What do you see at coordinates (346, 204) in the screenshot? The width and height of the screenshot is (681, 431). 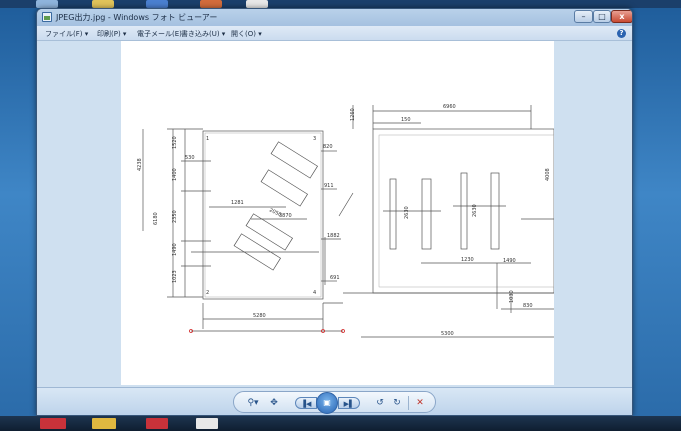 I see `dimension-line` at bounding box center [346, 204].